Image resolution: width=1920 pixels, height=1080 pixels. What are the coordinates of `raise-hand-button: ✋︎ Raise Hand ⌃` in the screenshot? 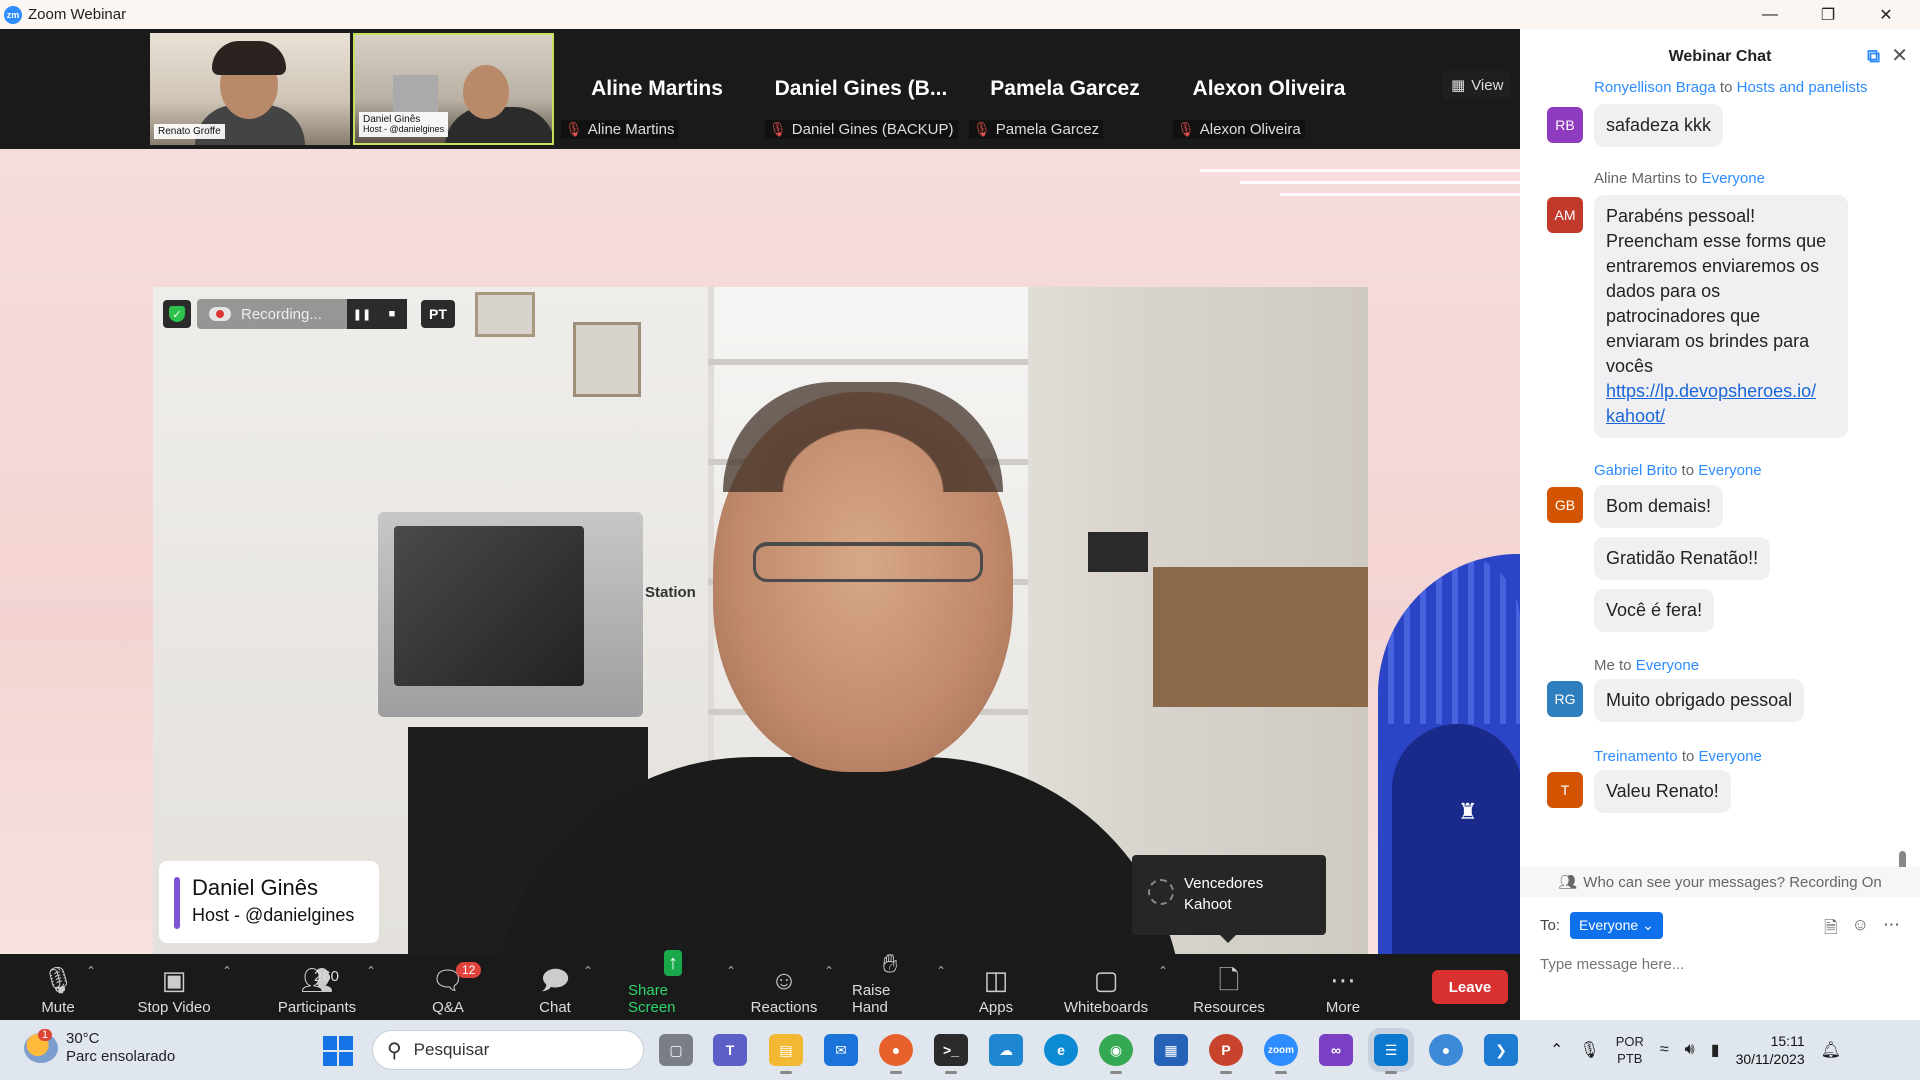 It's located at (899, 983).